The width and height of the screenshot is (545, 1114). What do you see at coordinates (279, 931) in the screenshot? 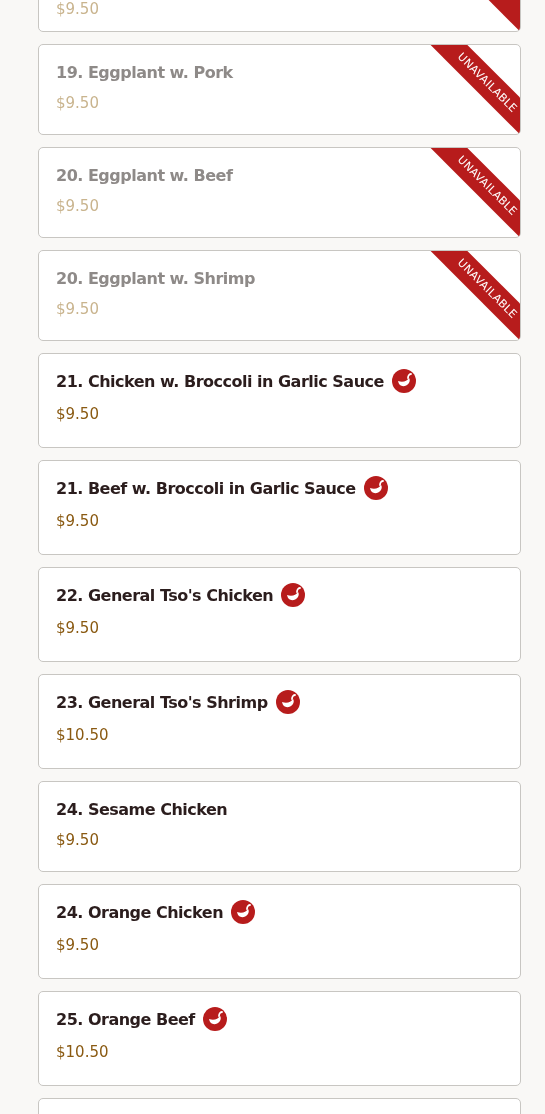
I see `menu-item-card: 24. Orange Chicken $9.50` at bounding box center [279, 931].